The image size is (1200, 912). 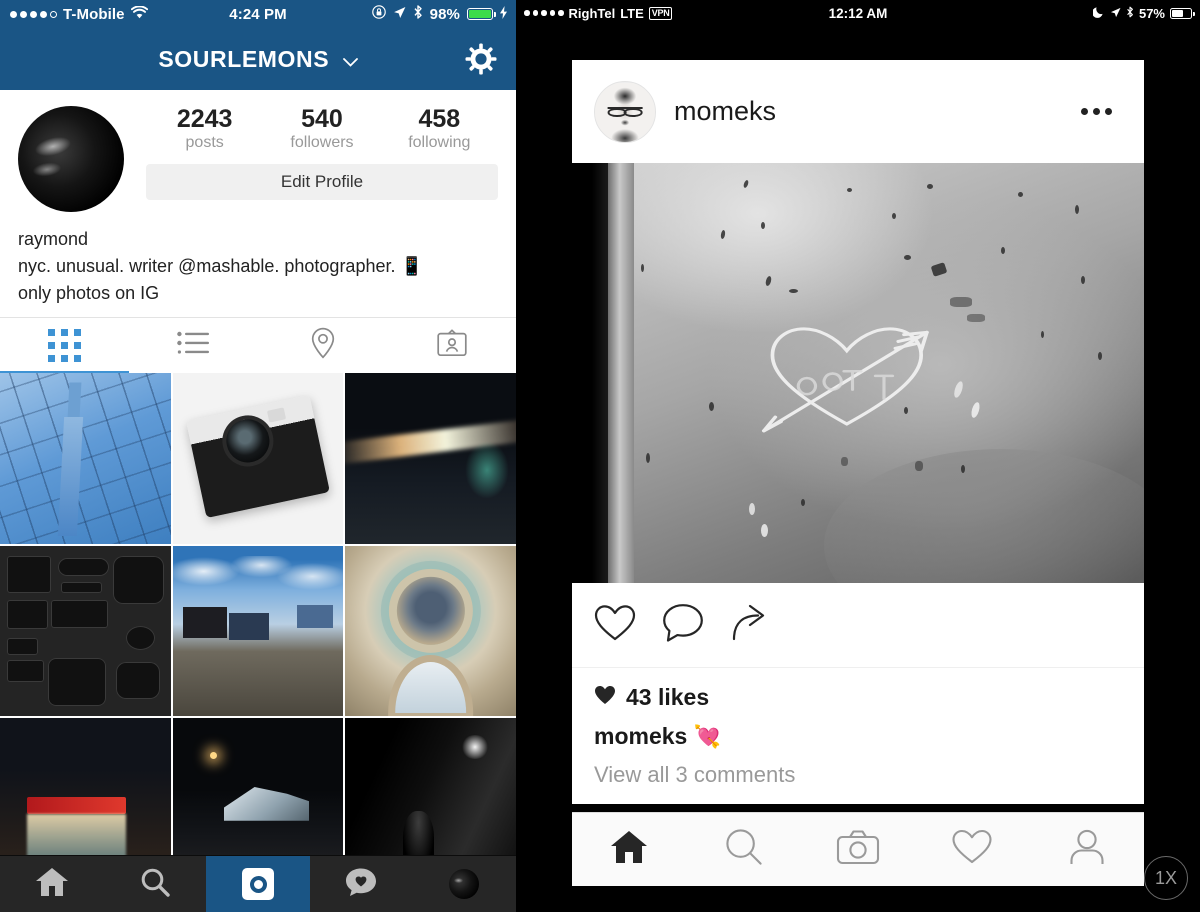 I want to click on post-caption: momeks 💘, so click(x=858, y=736).